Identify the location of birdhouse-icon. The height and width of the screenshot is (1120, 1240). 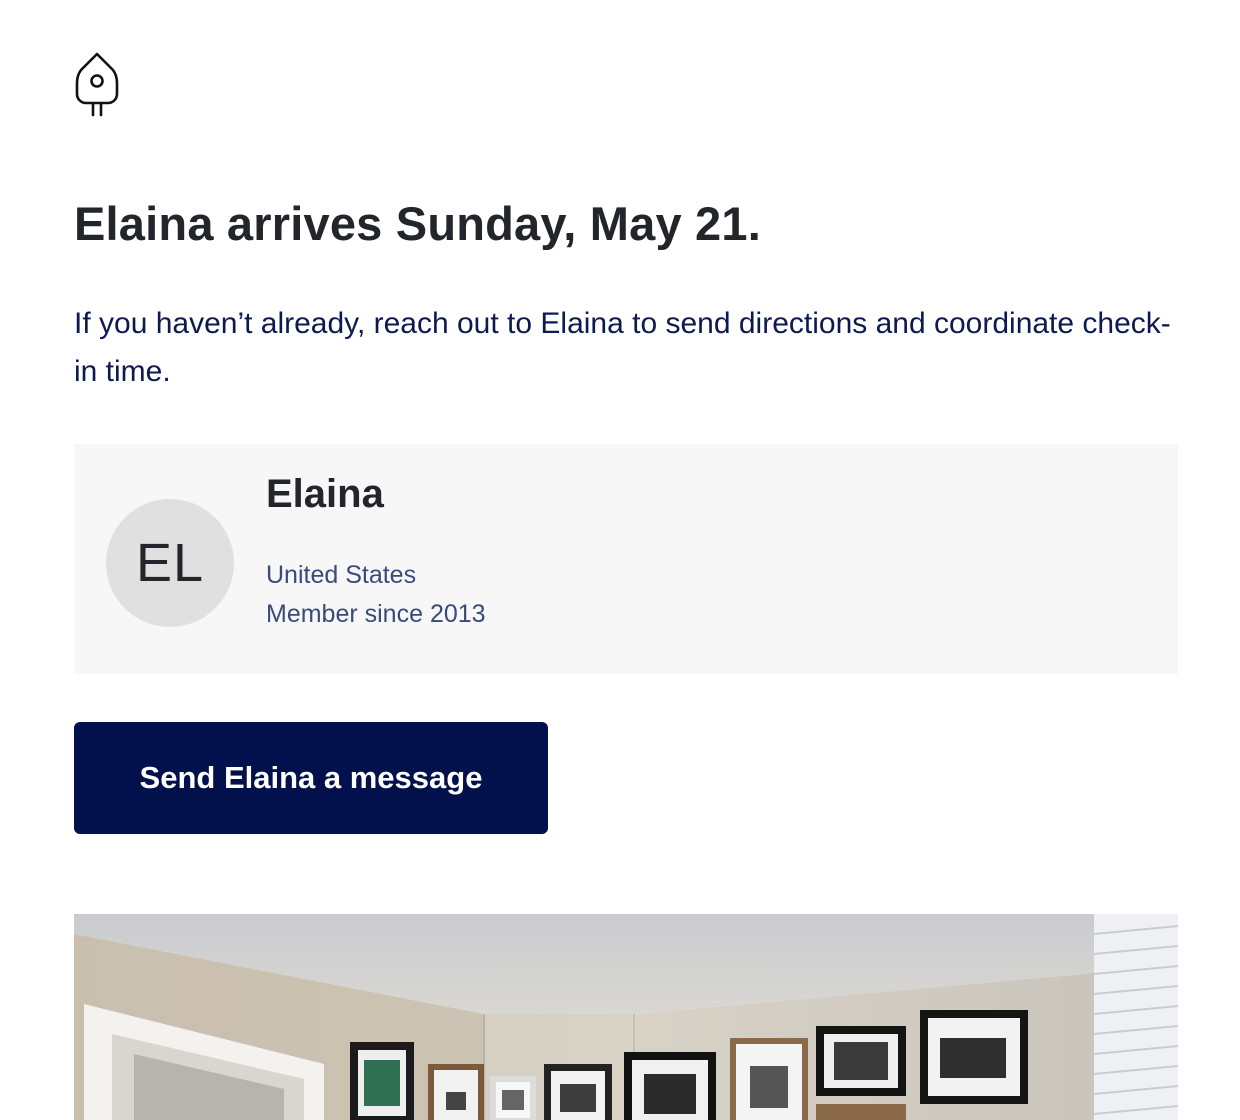
(97, 84).